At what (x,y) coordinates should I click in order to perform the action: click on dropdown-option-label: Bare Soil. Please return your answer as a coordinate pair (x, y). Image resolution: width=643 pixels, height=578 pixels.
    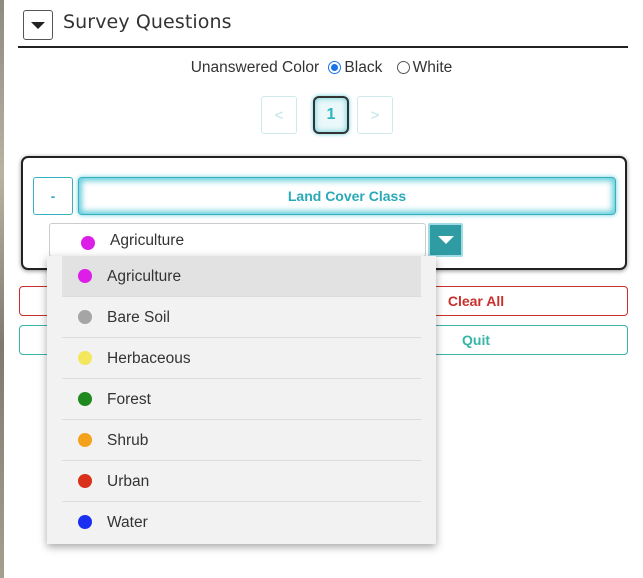
    Looking at the image, I should click on (138, 317).